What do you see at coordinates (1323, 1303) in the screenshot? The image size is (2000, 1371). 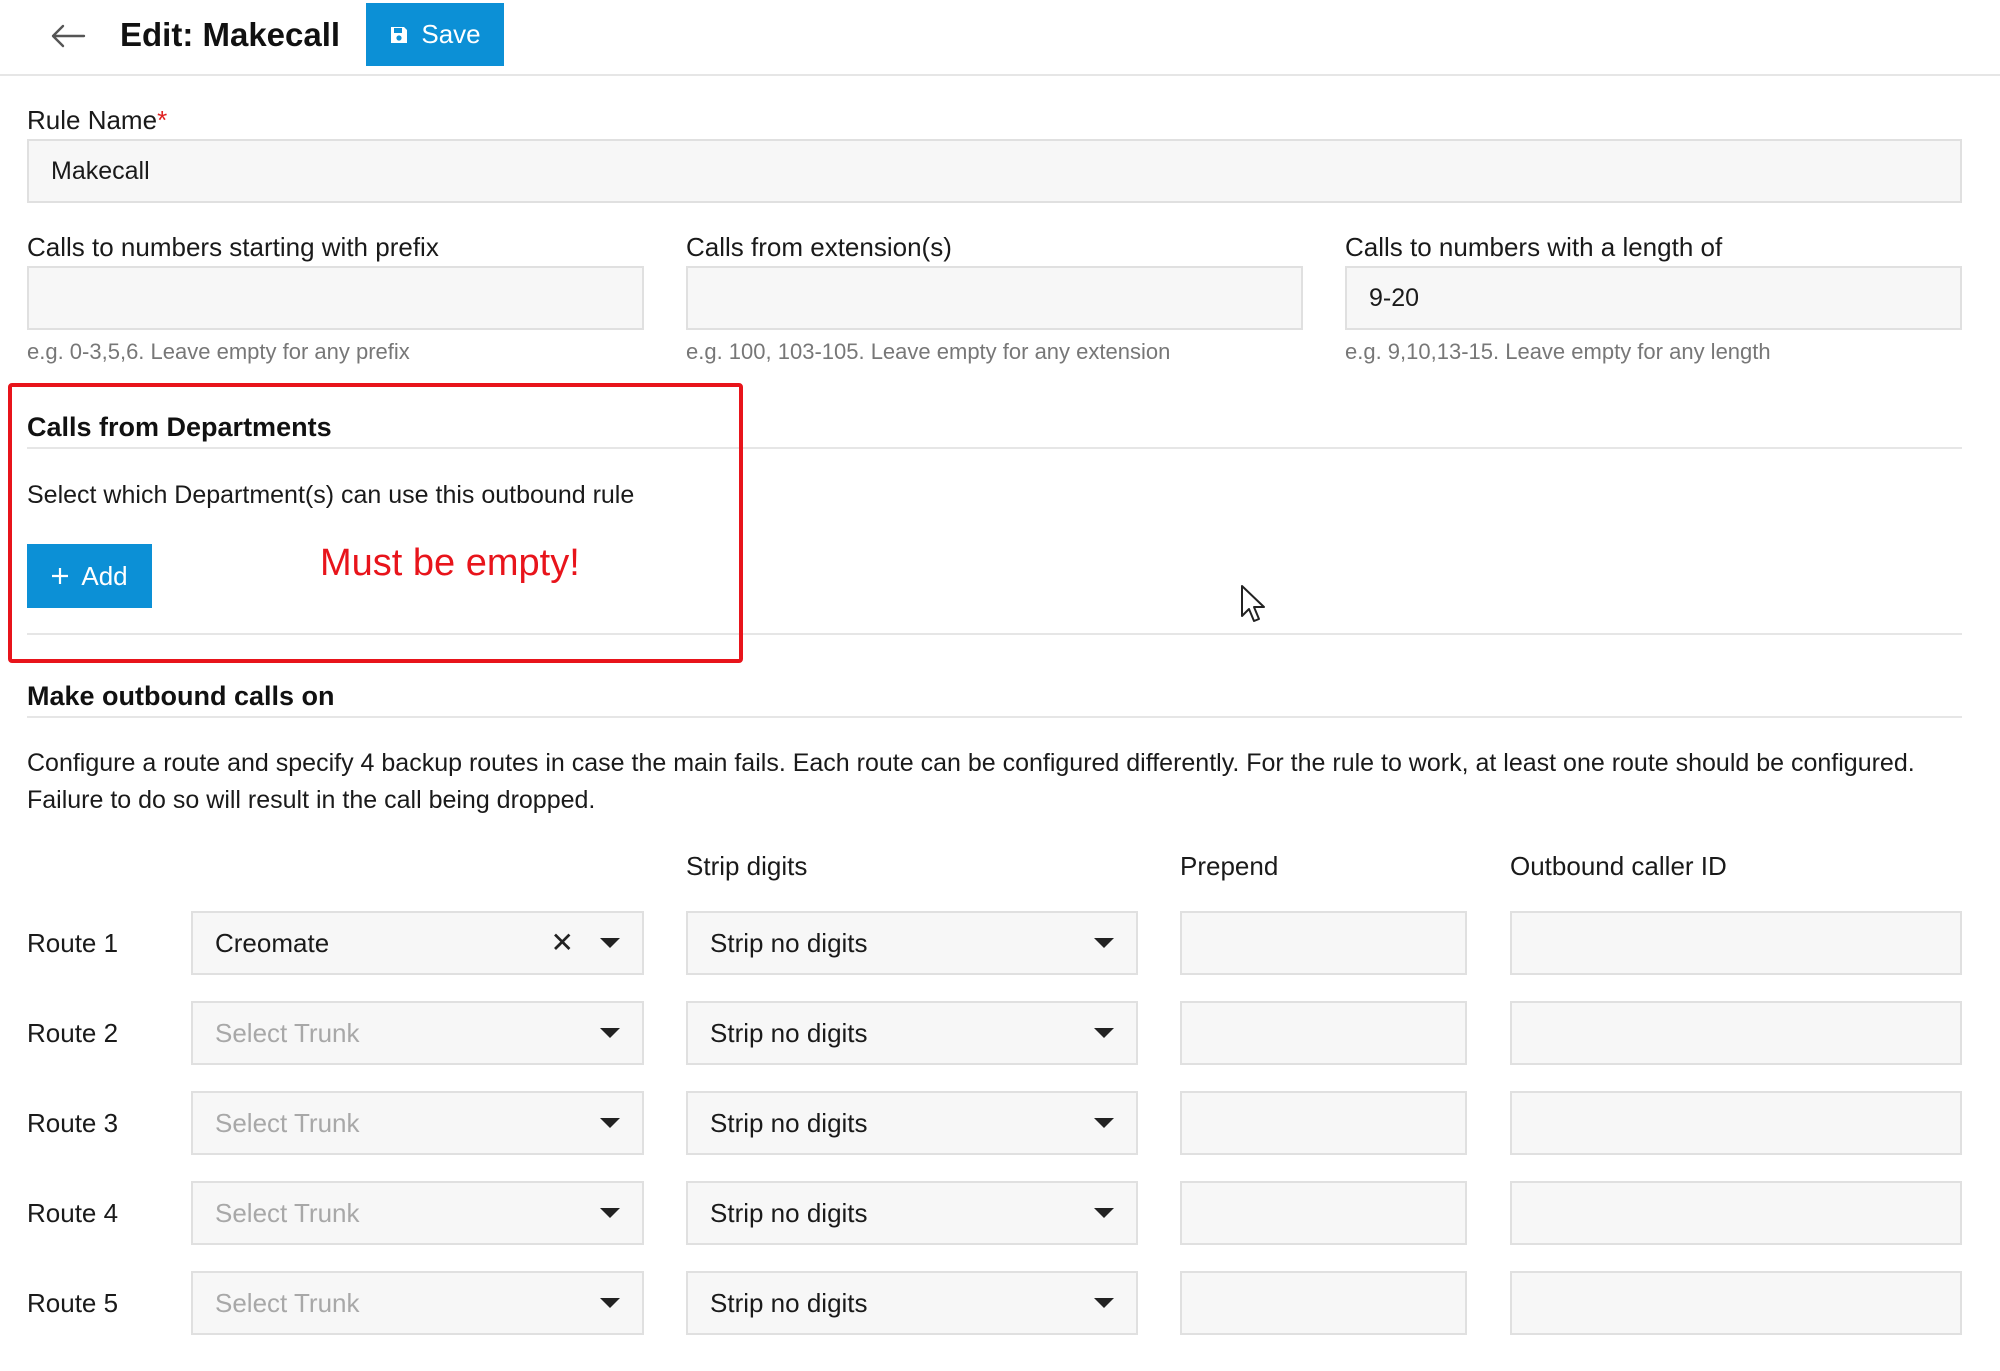 I see `route-5-prepend-input` at bounding box center [1323, 1303].